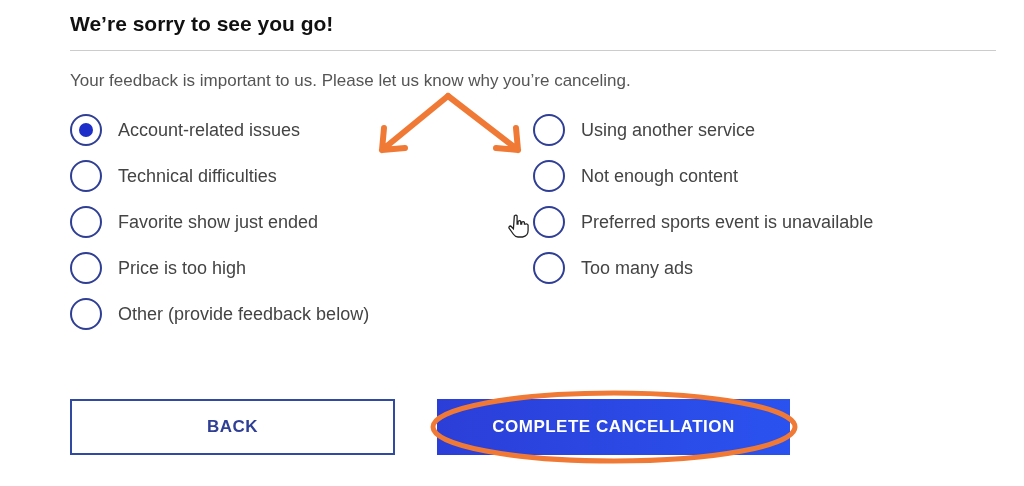  I want to click on heading: We’re sorry to see you go!, so click(202, 24).